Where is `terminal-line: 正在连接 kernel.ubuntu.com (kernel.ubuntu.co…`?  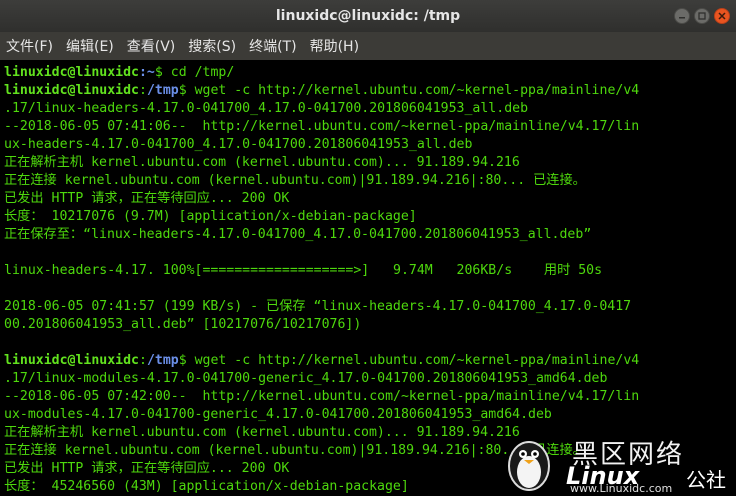
terminal-line: 正在连接 kernel.ubuntu.com (kernel.ubuntu.co… is located at coordinates (295, 180).